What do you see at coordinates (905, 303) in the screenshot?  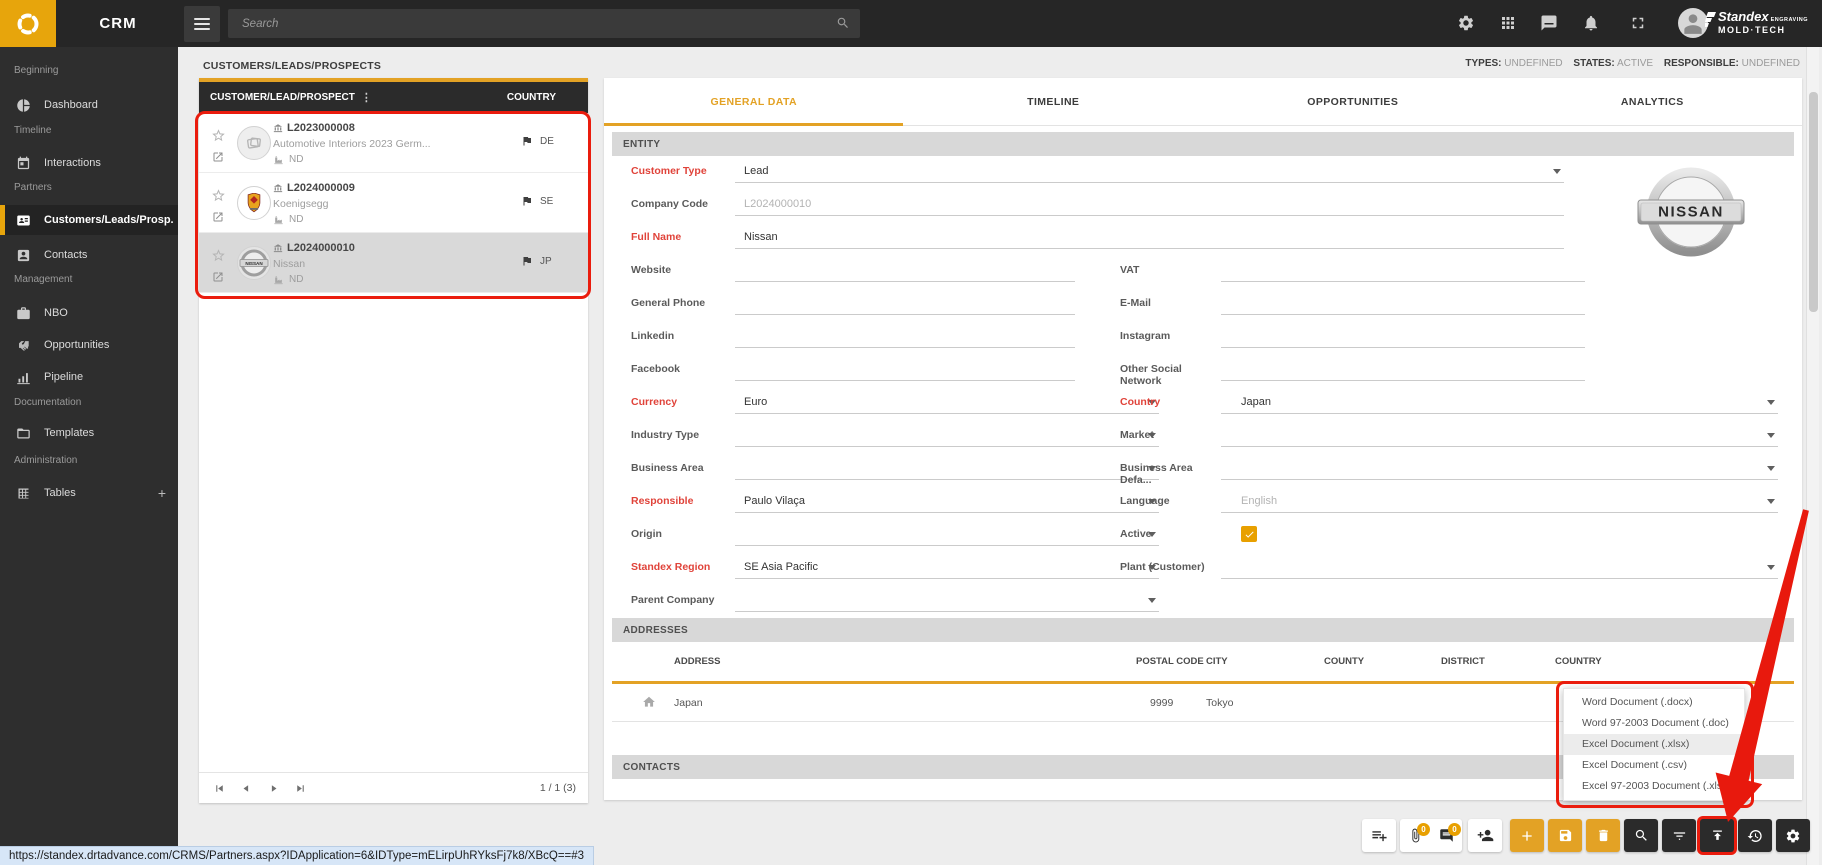 I see `general-phone-field` at bounding box center [905, 303].